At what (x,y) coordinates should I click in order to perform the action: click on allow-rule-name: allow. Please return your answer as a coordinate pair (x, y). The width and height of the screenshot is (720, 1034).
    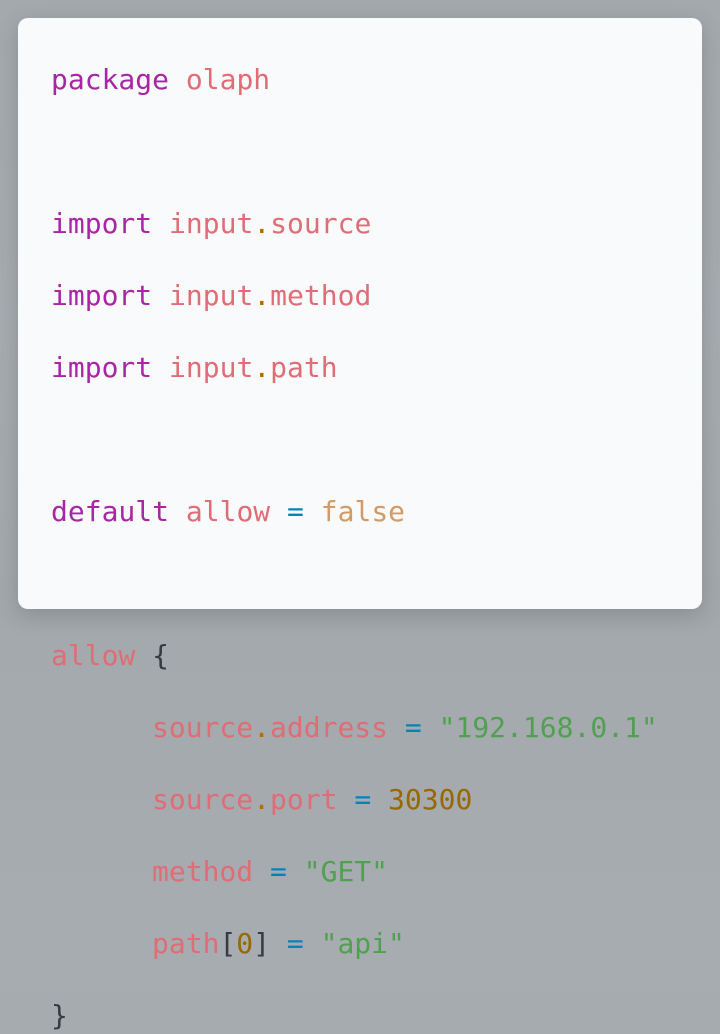
    Looking at the image, I should click on (93, 655).